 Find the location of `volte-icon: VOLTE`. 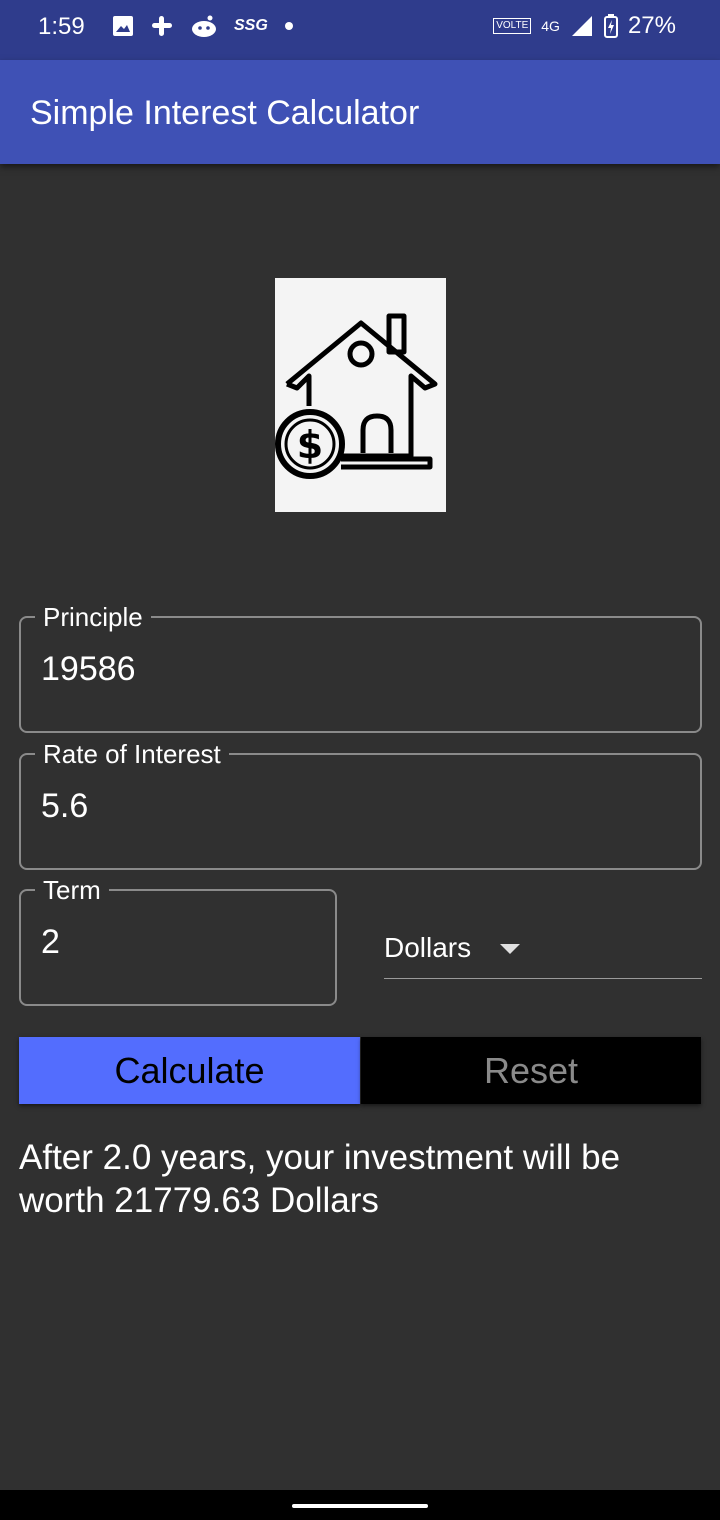

volte-icon: VOLTE is located at coordinates (512, 26).